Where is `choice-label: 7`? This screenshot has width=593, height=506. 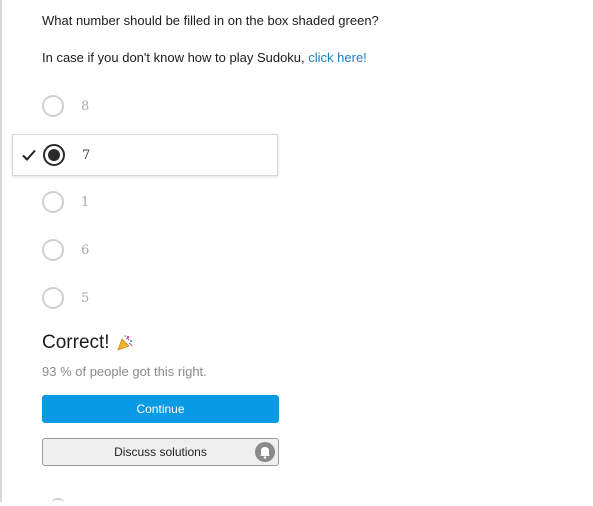 choice-label: 7 is located at coordinates (86, 155).